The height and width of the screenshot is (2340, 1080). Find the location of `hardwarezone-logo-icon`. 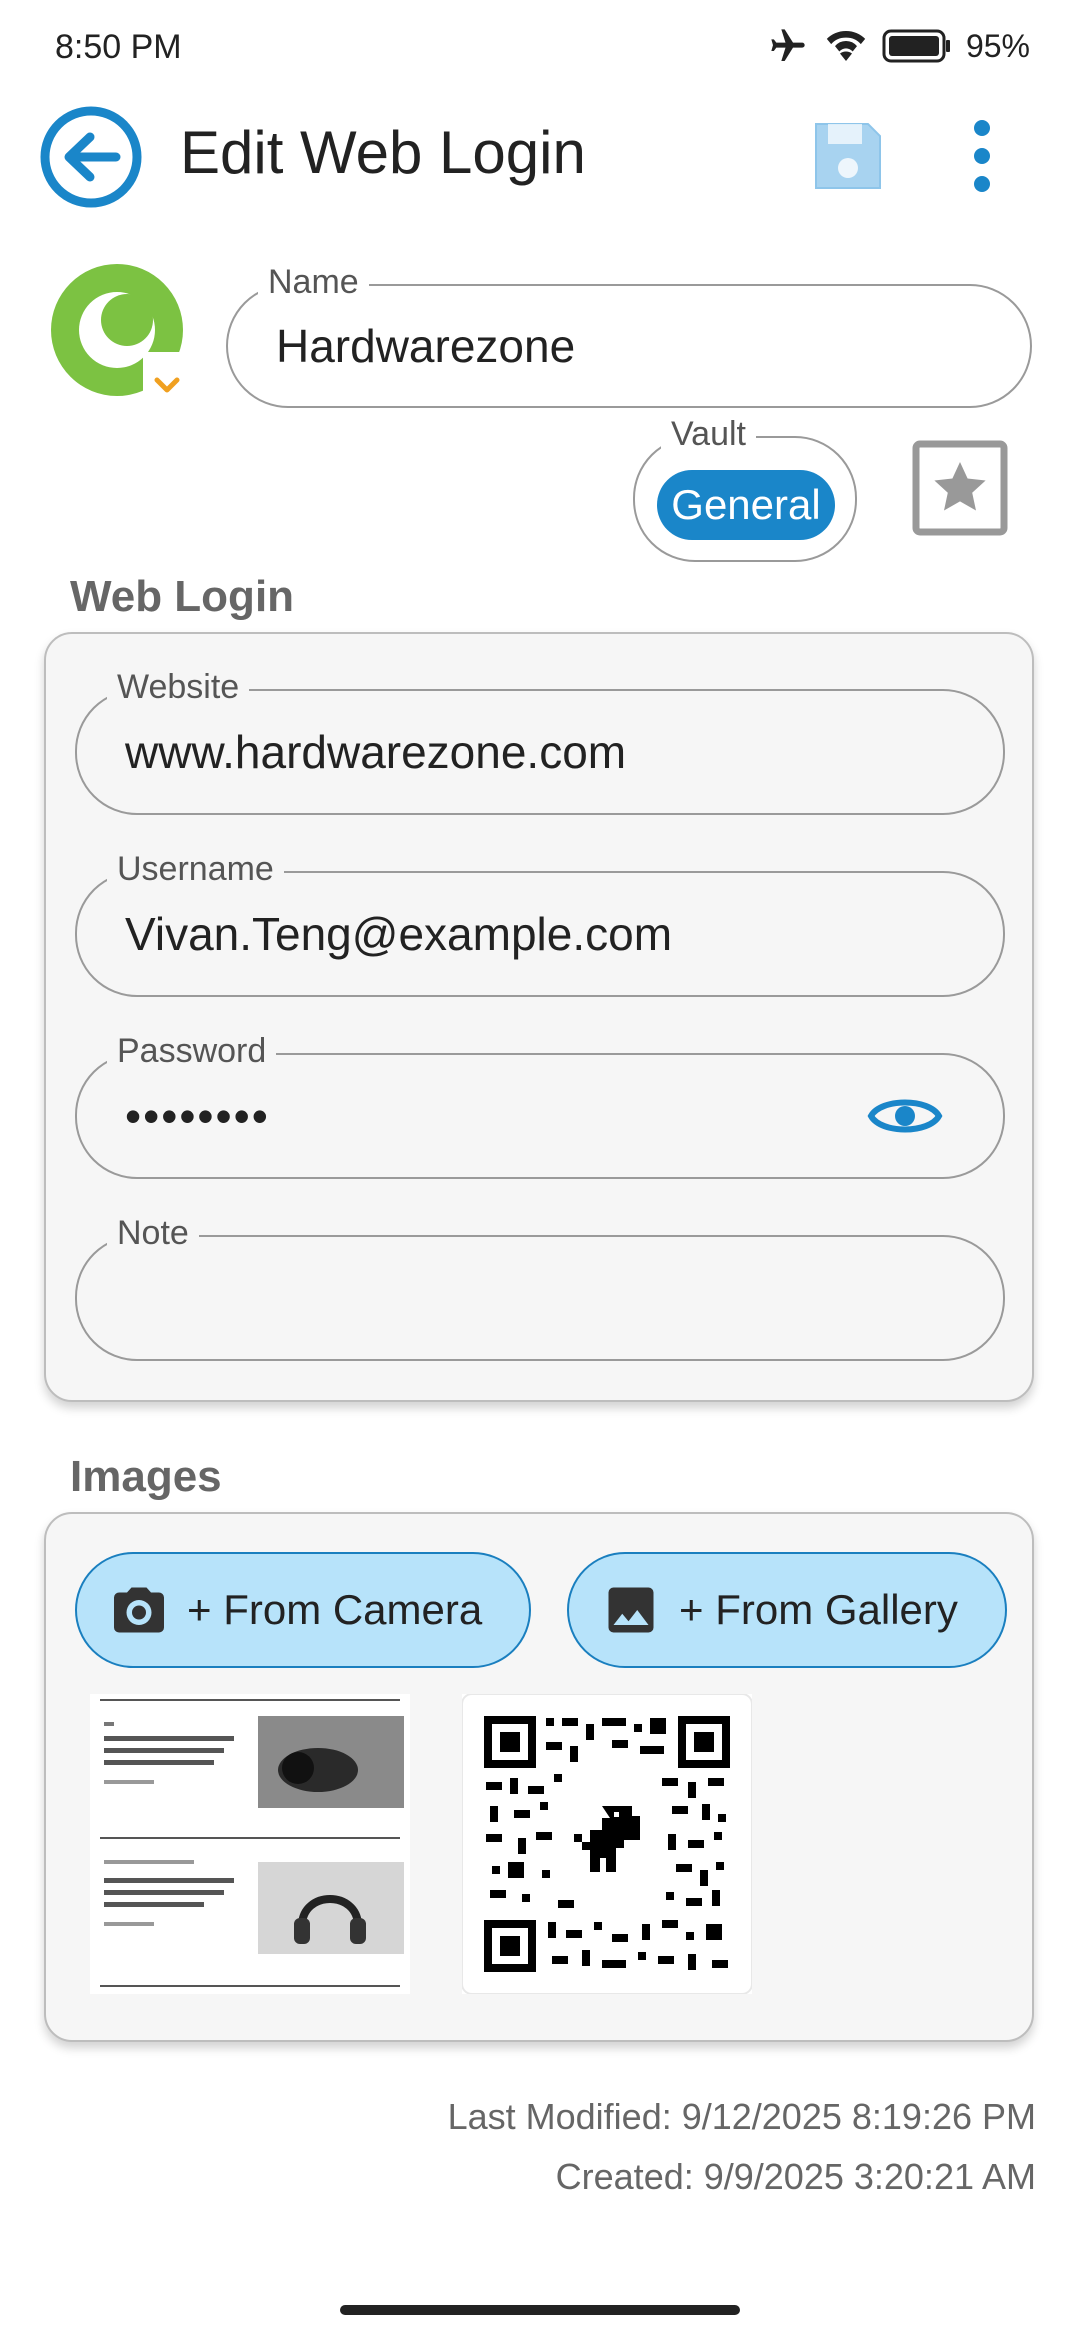

hardwarezone-logo-icon is located at coordinates (117, 330).